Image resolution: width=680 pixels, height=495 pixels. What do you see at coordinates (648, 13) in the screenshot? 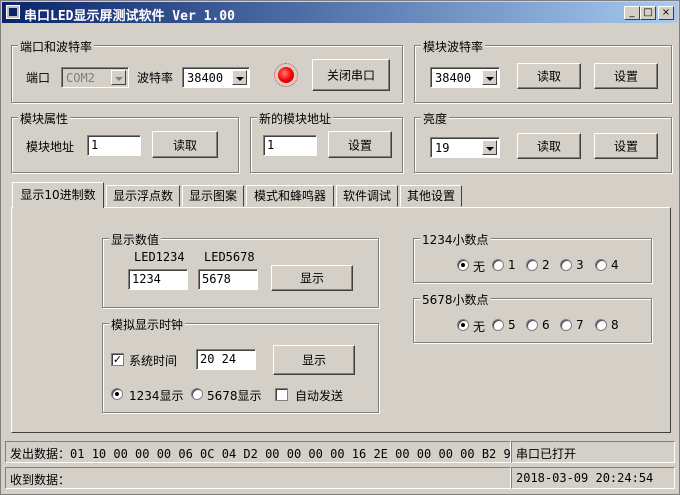
I see `maximize-button: □` at bounding box center [648, 13].